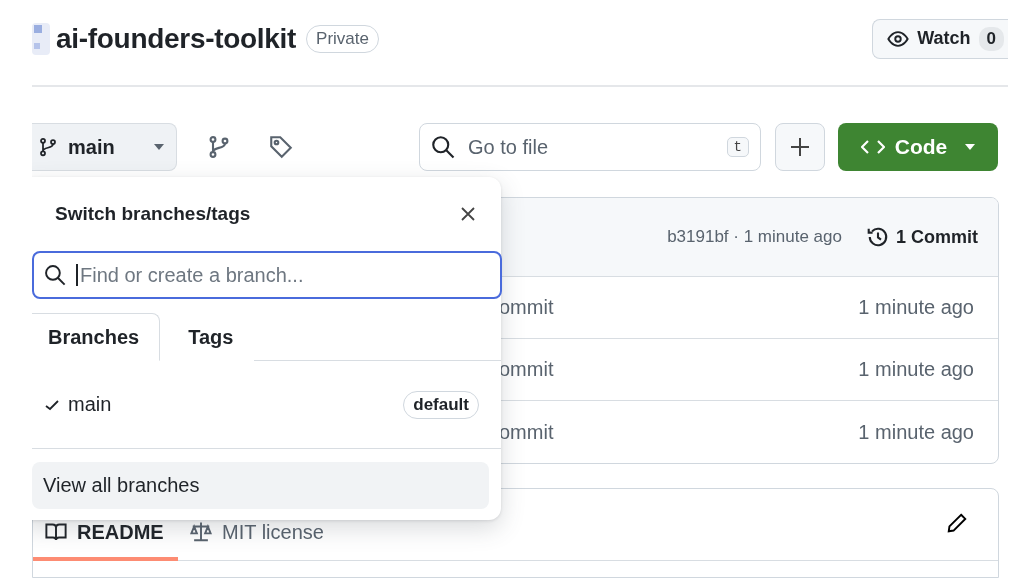 The height and width of the screenshot is (588, 1024). What do you see at coordinates (260, 485) in the screenshot?
I see `view-all-branches-link: View all branches` at bounding box center [260, 485].